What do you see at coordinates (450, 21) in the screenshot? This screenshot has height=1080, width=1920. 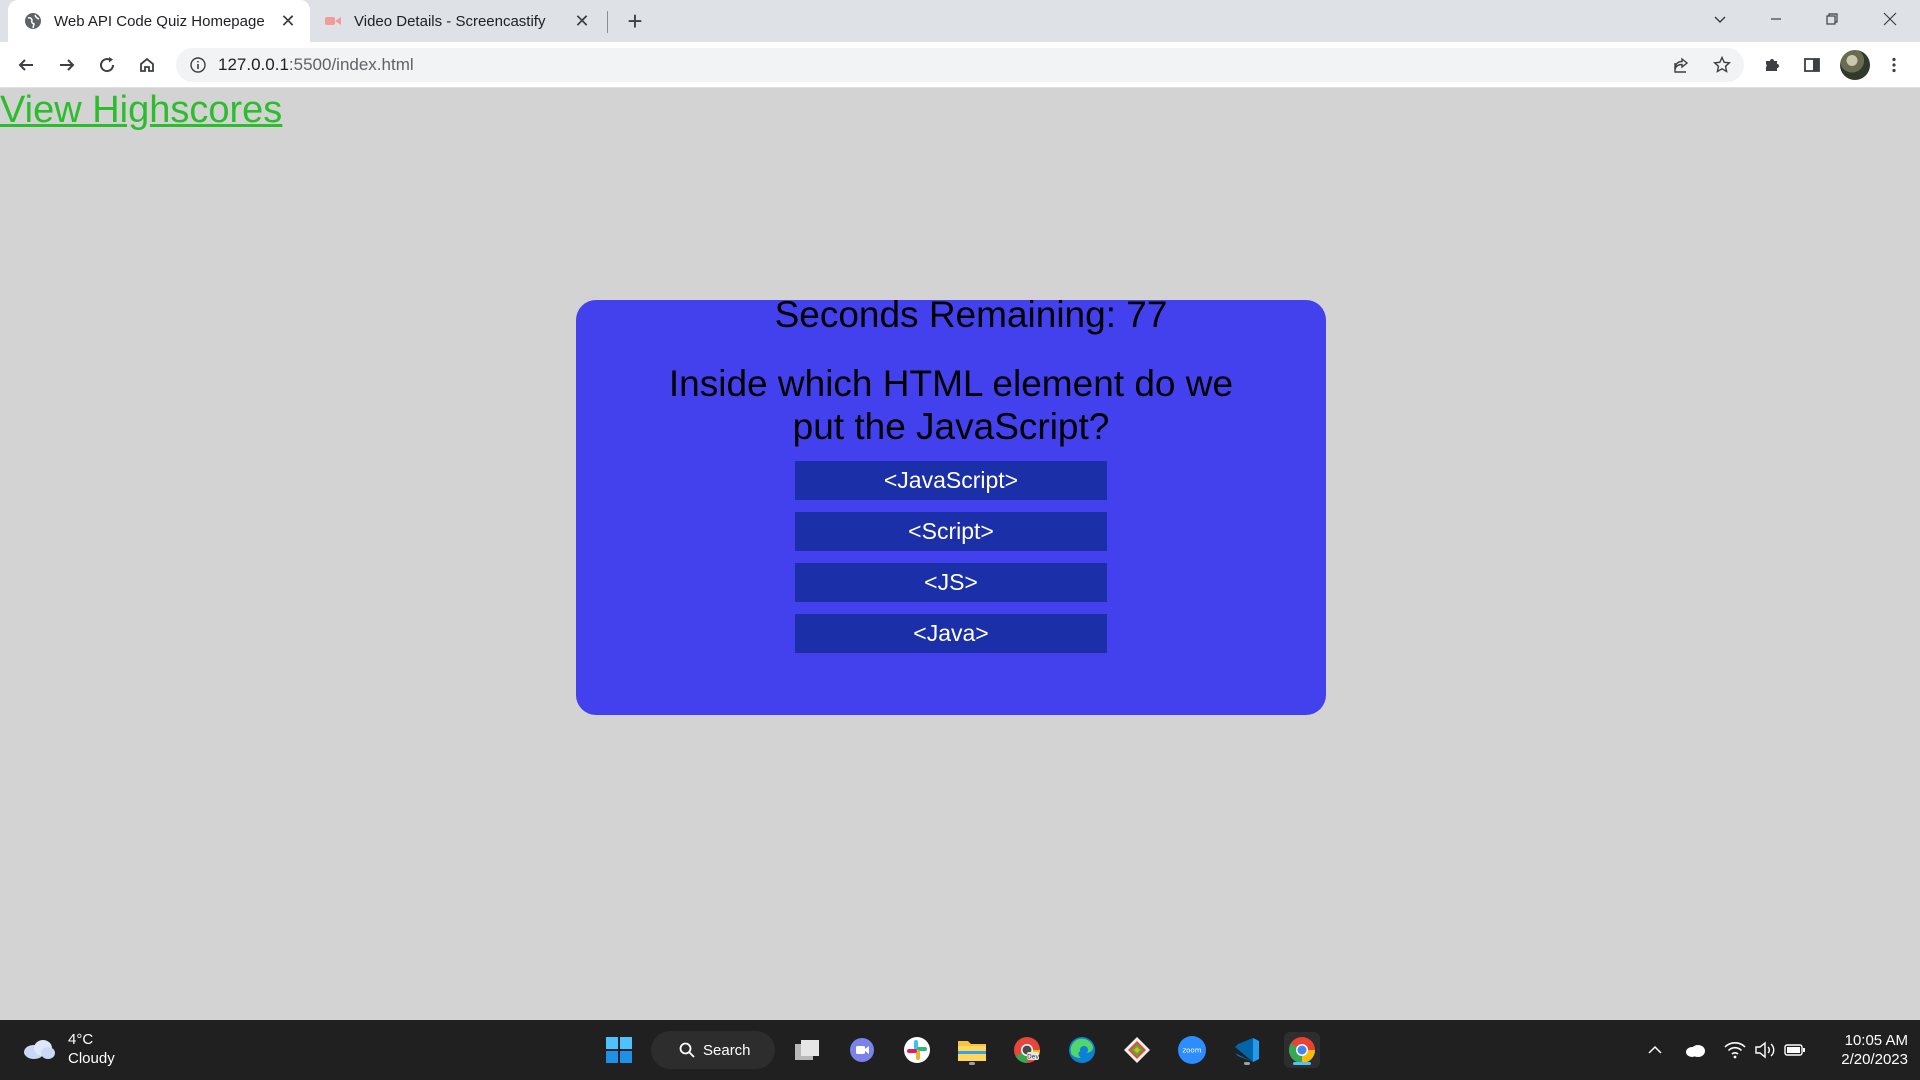 I see `tab-title: Video Details - Screencastify` at bounding box center [450, 21].